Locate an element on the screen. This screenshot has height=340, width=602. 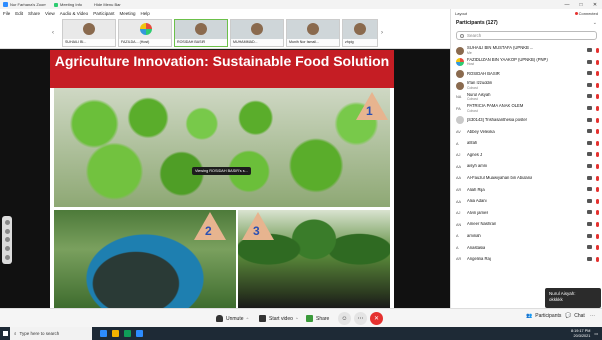
participant-name-block: PATRICIA PAMA ANAK OLEM Cohost is located at coordinates (495, 108).